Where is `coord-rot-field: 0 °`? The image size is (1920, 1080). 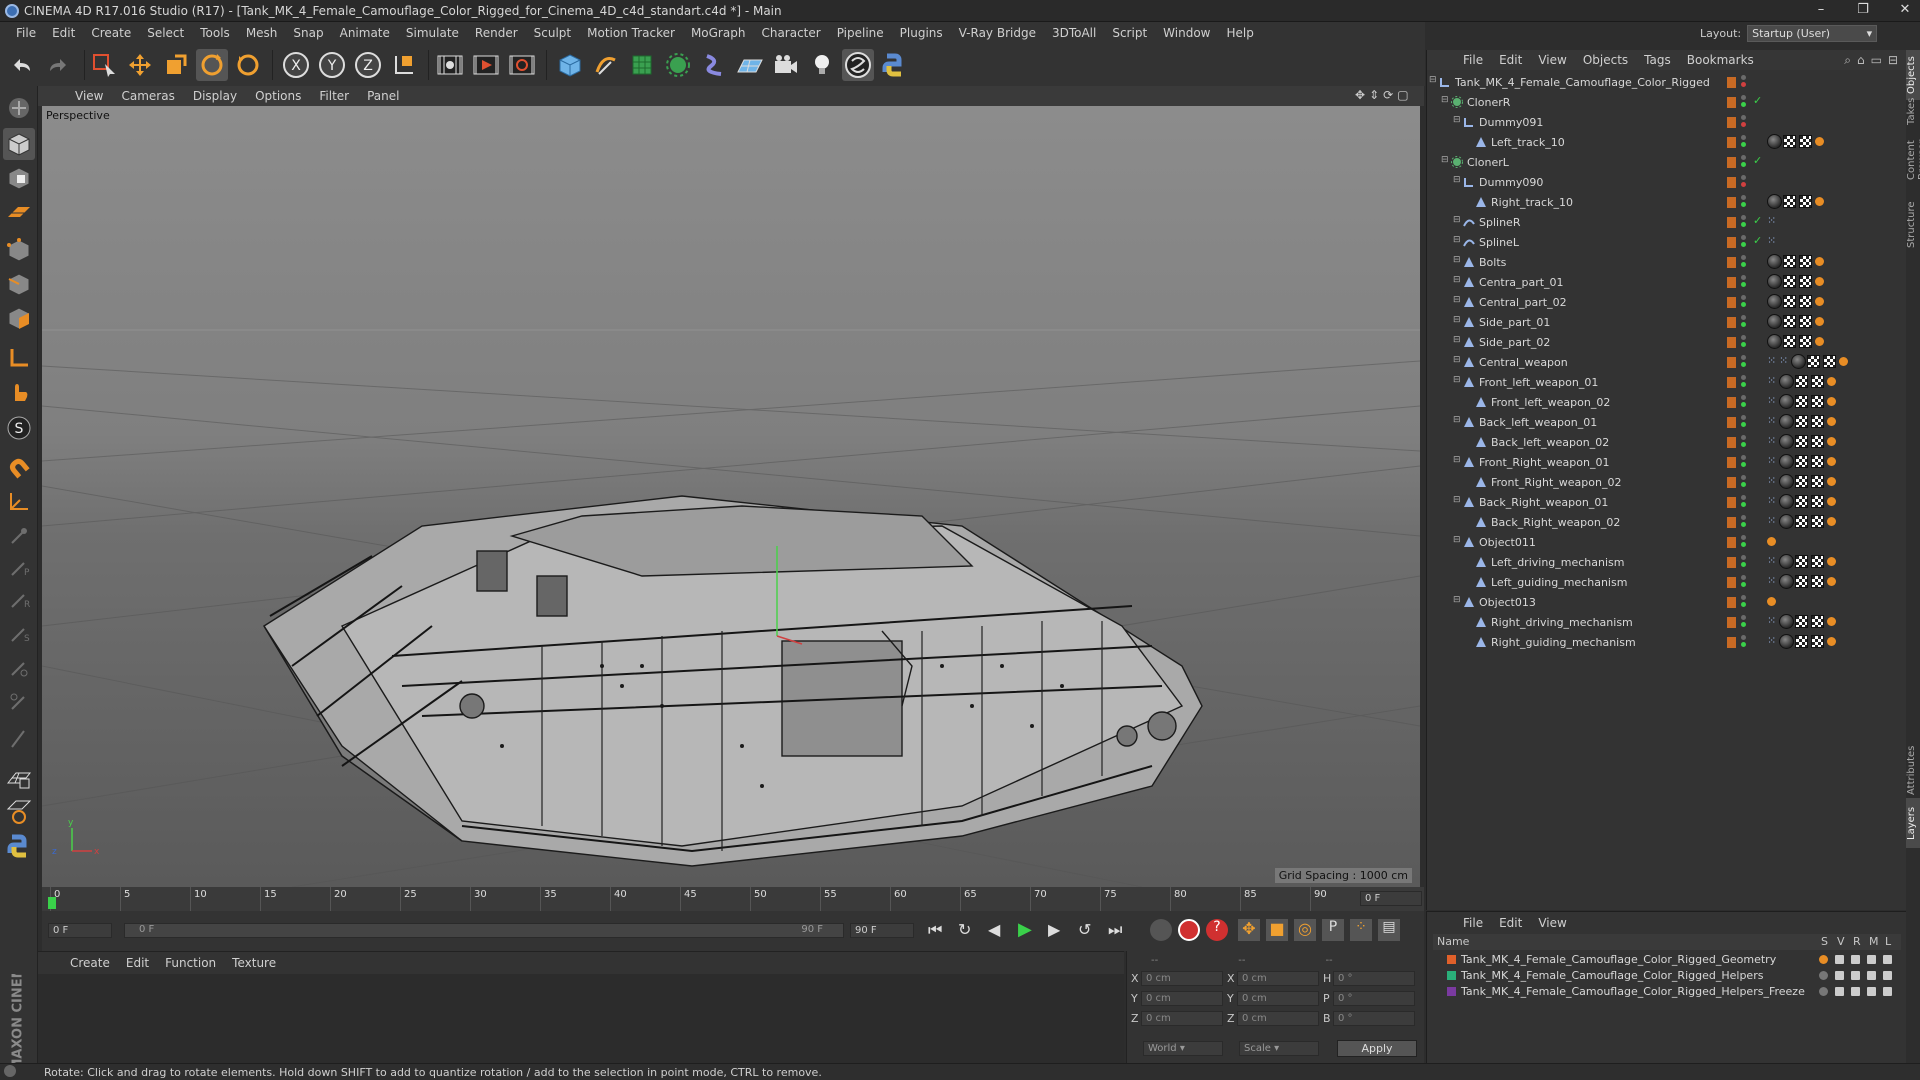
coord-rot-field: 0 ° is located at coordinates (1374, 978).